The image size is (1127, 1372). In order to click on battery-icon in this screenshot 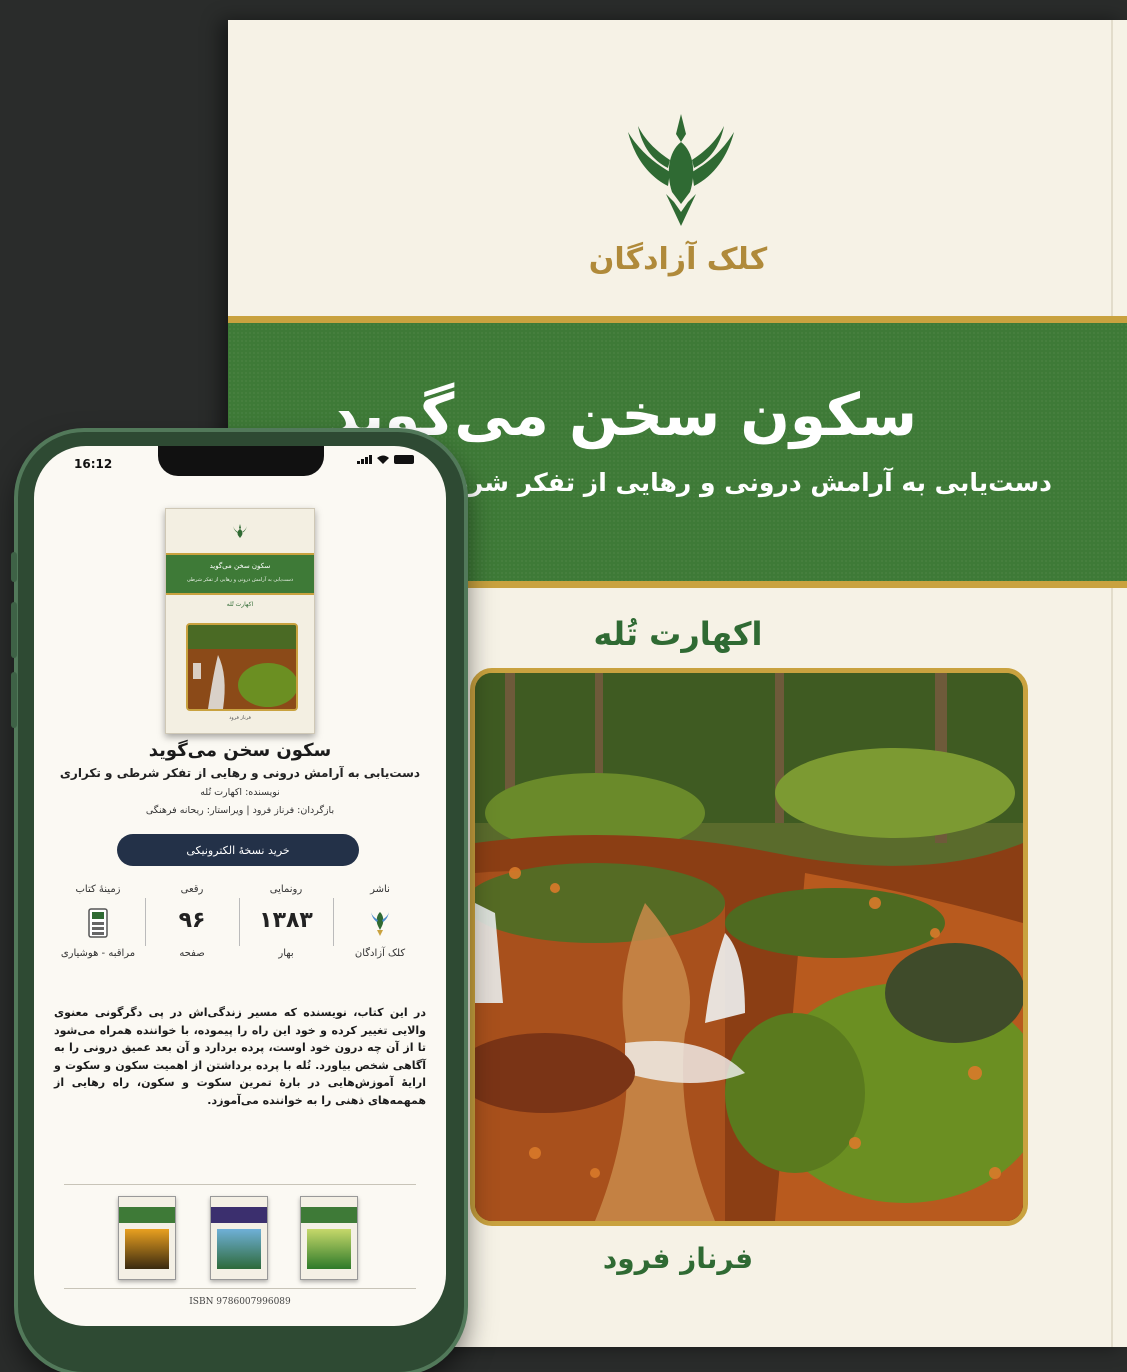, I will do `click(404, 459)`.